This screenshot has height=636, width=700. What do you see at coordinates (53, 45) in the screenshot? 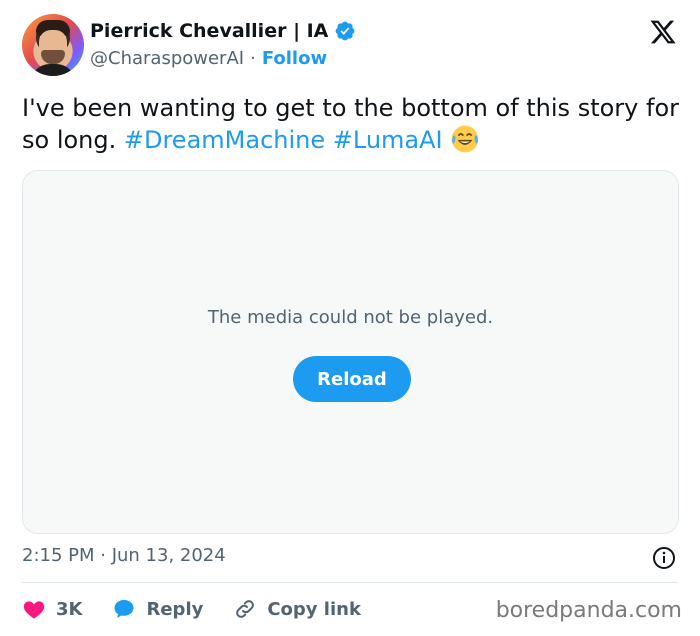
I see `avatar` at bounding box center [53, 45].